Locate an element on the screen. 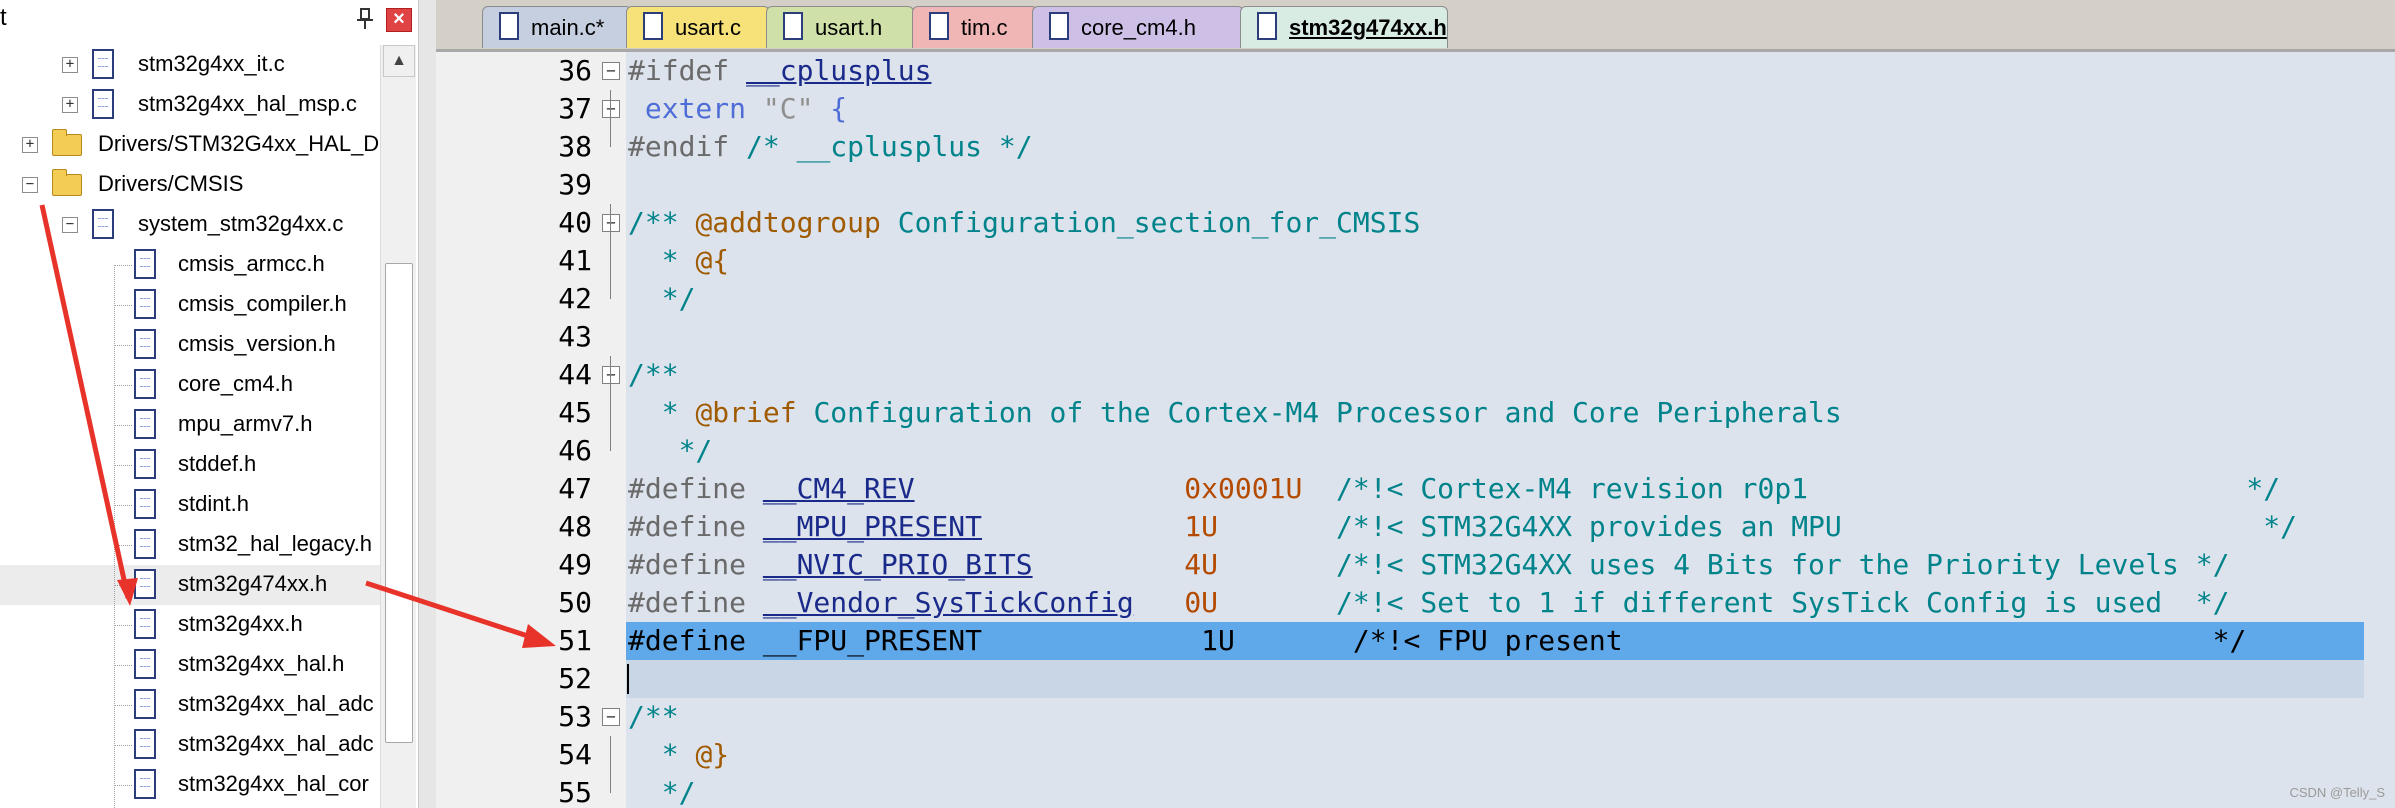 The width and height of the screenshot is (2395, 808). tree-scrollbar: ▲ is located at coordinates (398, 426).